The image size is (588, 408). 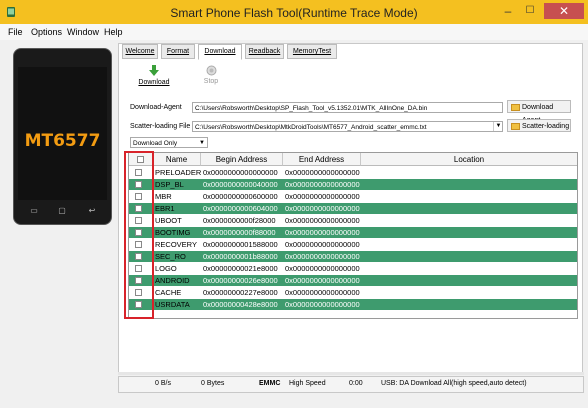 What do you see at coordinates (15, 32) in the screenshot?
I see `menu-file: File` at bounding box center [15, 32].